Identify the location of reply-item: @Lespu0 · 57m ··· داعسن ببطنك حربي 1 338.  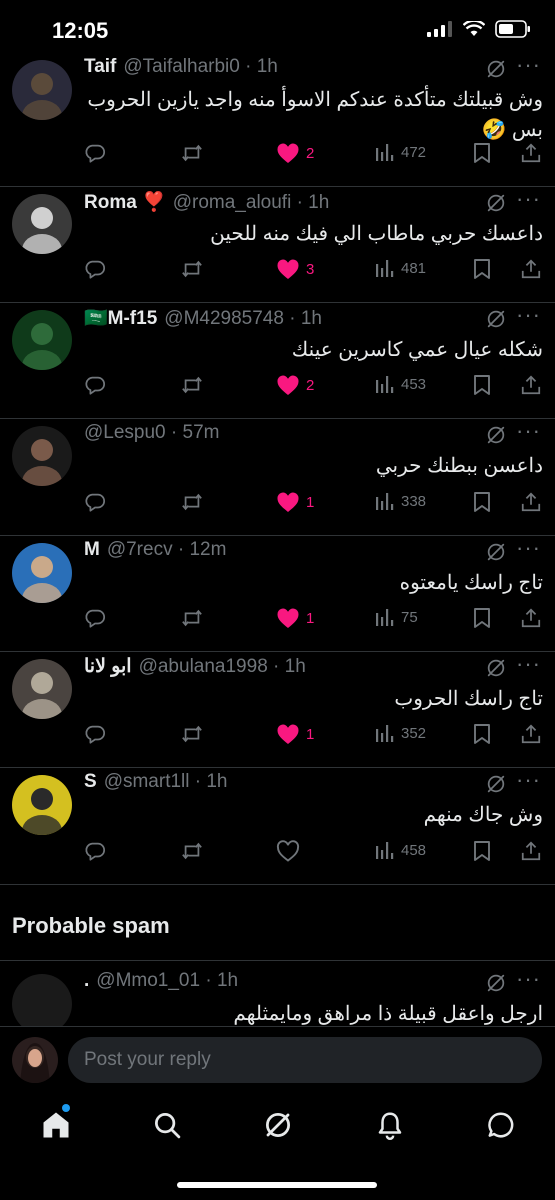
(277, 477).